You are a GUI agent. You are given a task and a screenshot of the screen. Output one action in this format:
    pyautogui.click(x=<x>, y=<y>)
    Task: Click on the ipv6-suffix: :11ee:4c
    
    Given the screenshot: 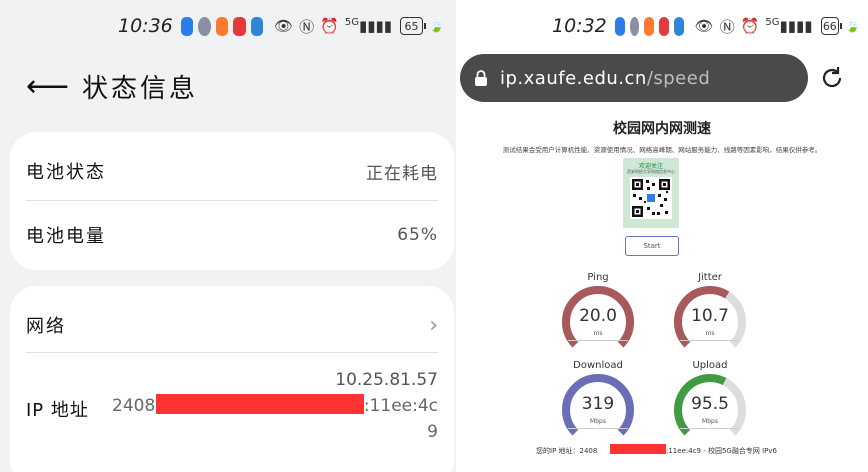 What is the action you would take?
    pyautogui.click(x=400, y=406)
    